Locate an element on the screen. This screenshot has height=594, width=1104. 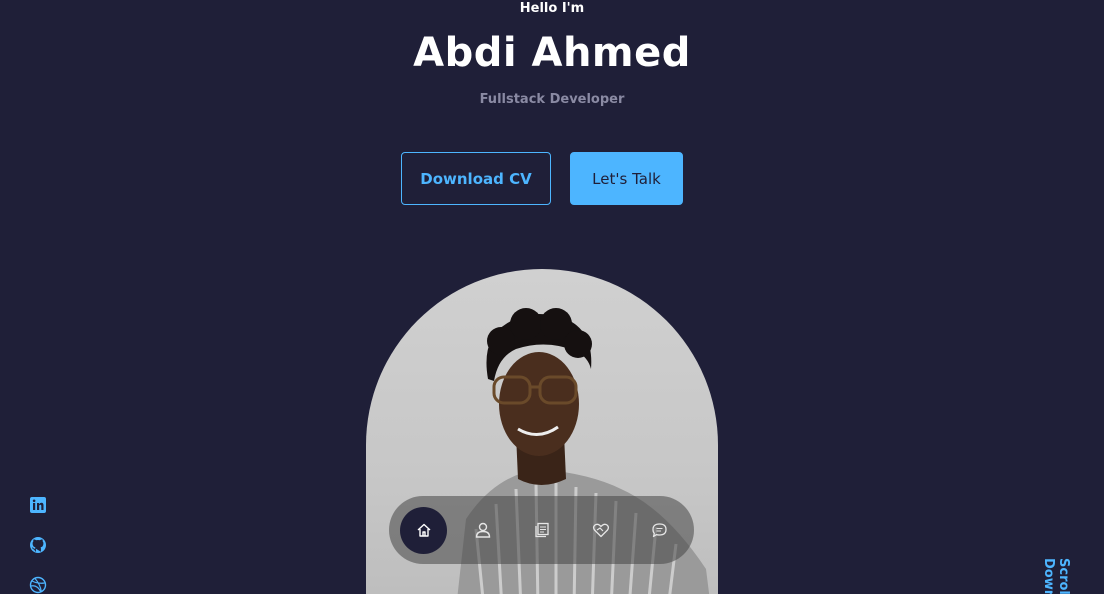
lets-talk-button: Let's Talk is located at coordinates (626, 178).